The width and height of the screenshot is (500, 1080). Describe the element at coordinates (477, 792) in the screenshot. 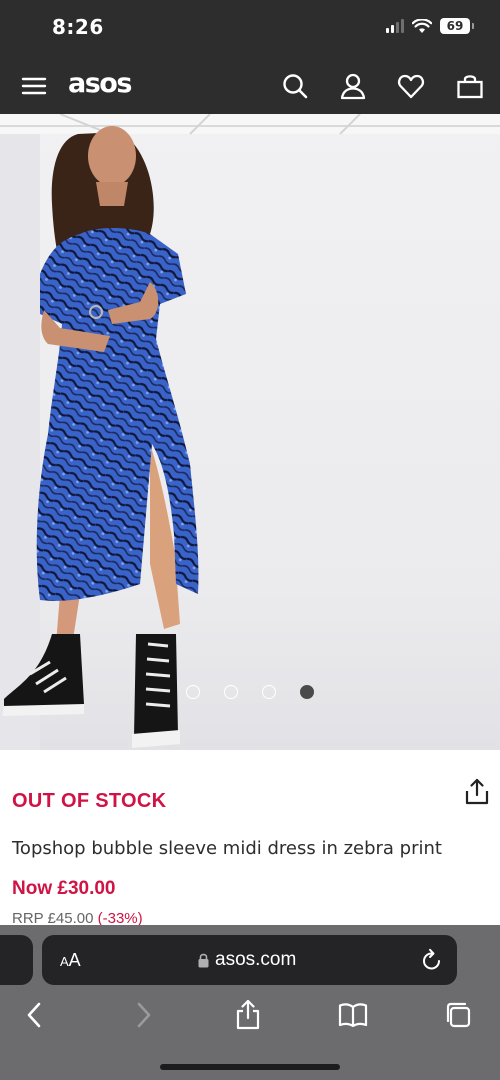

I see `share-icon` at that location.